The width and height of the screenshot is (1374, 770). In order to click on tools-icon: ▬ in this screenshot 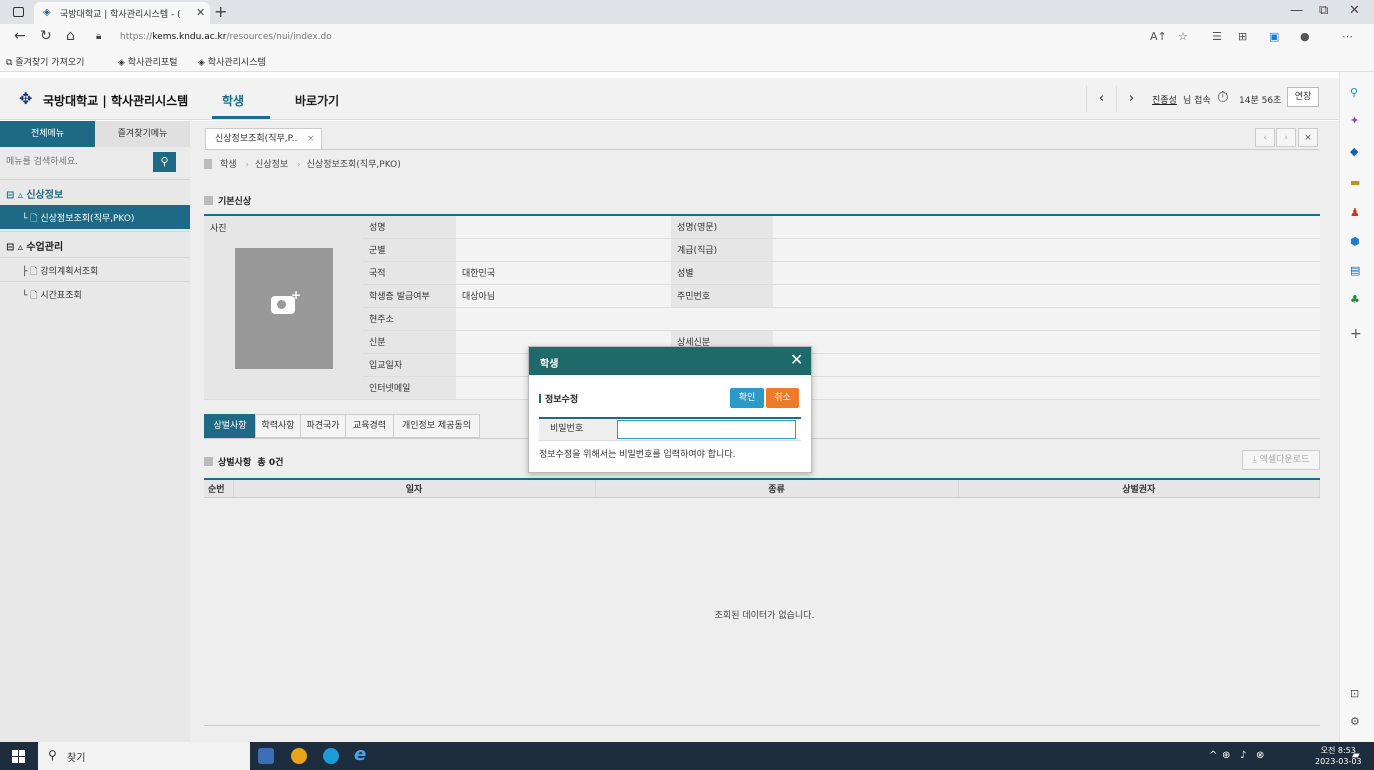, I will do `click(1355, 182)`.